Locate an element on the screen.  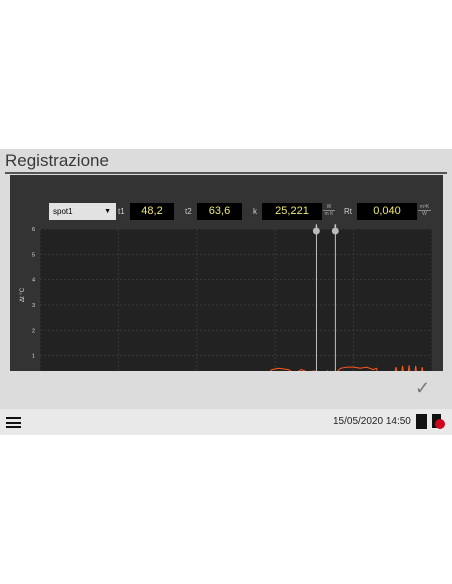
record-icon is located at coordinates (438, 421).